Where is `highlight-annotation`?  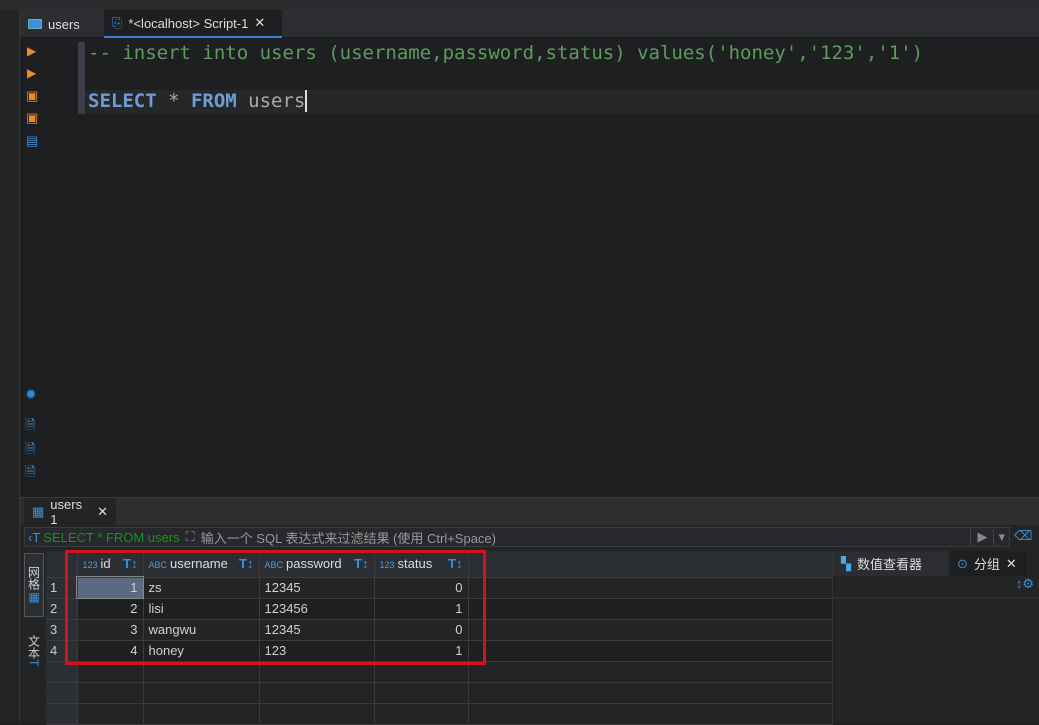 highlight-annotation is located at coordinates (275, 607).